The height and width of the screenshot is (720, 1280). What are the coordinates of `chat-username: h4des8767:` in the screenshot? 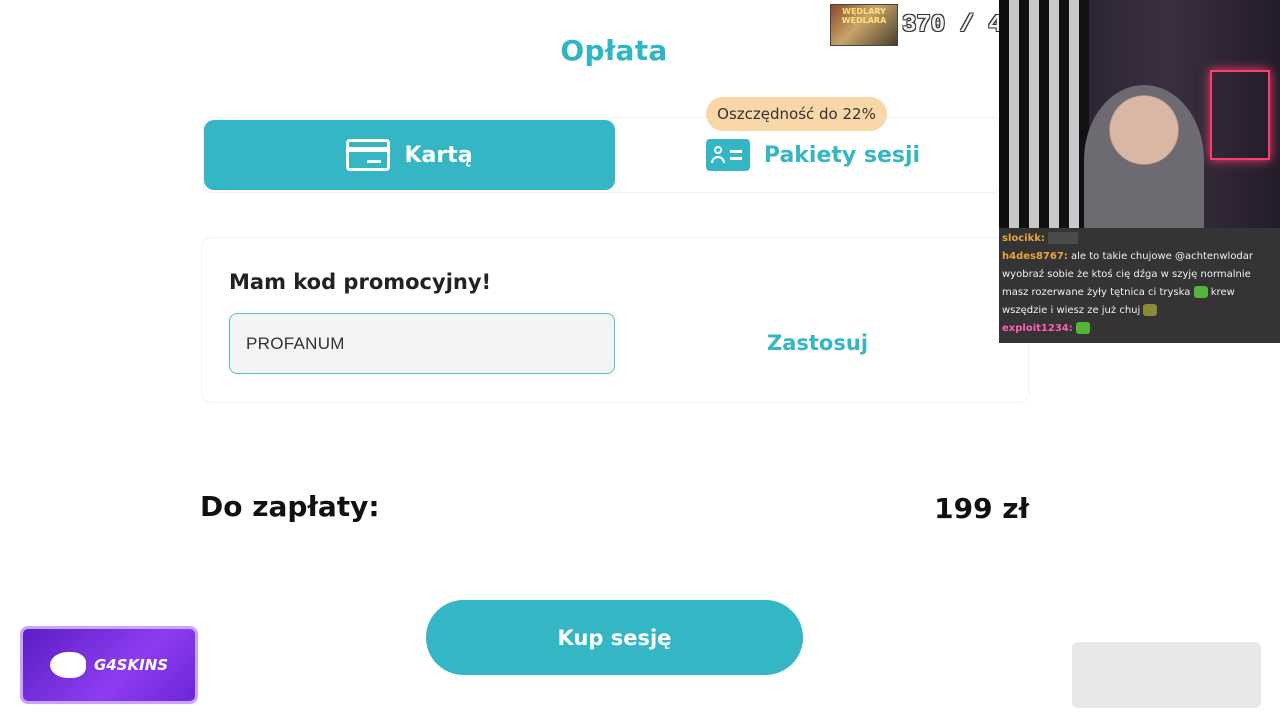 It's located at (1035, 256).